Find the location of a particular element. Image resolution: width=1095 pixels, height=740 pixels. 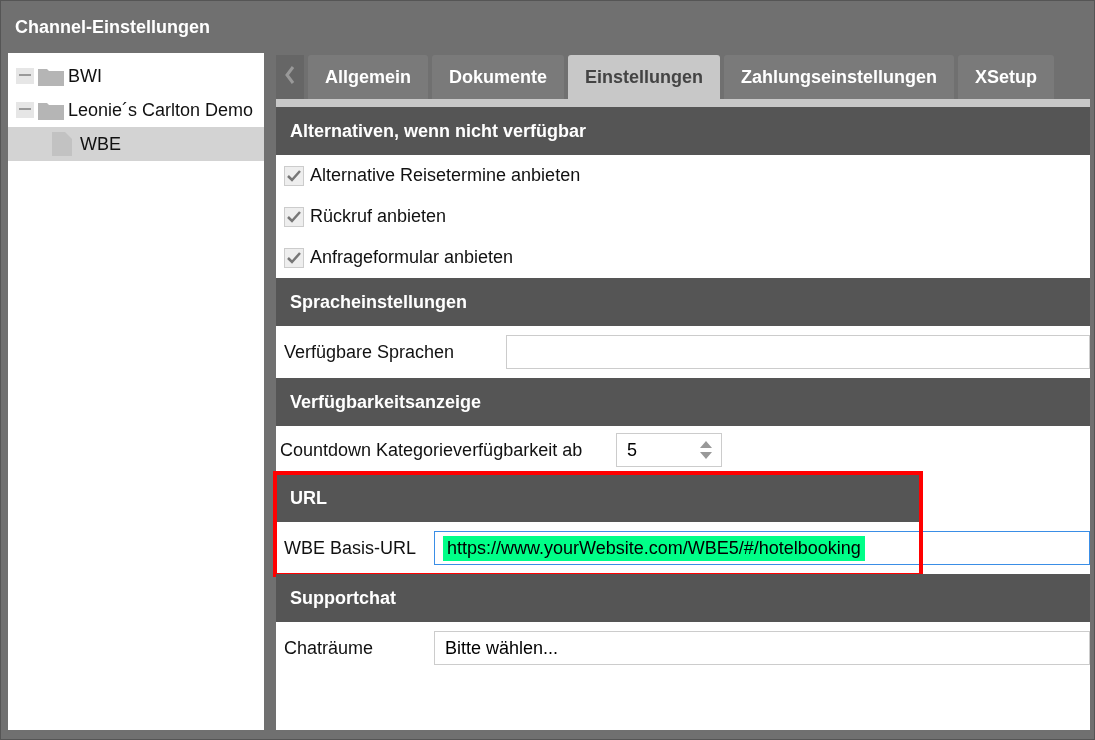

checkbox-label: Alternative Reisetermine anbieten is located at coordinates (445, 175).